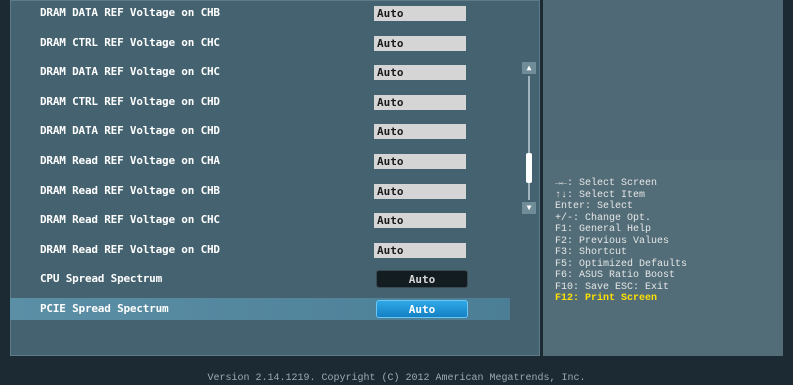  Describe the element at coordinates (606, 183) in the screenshot. I see `help-line: →←: Select Screen` at that location.